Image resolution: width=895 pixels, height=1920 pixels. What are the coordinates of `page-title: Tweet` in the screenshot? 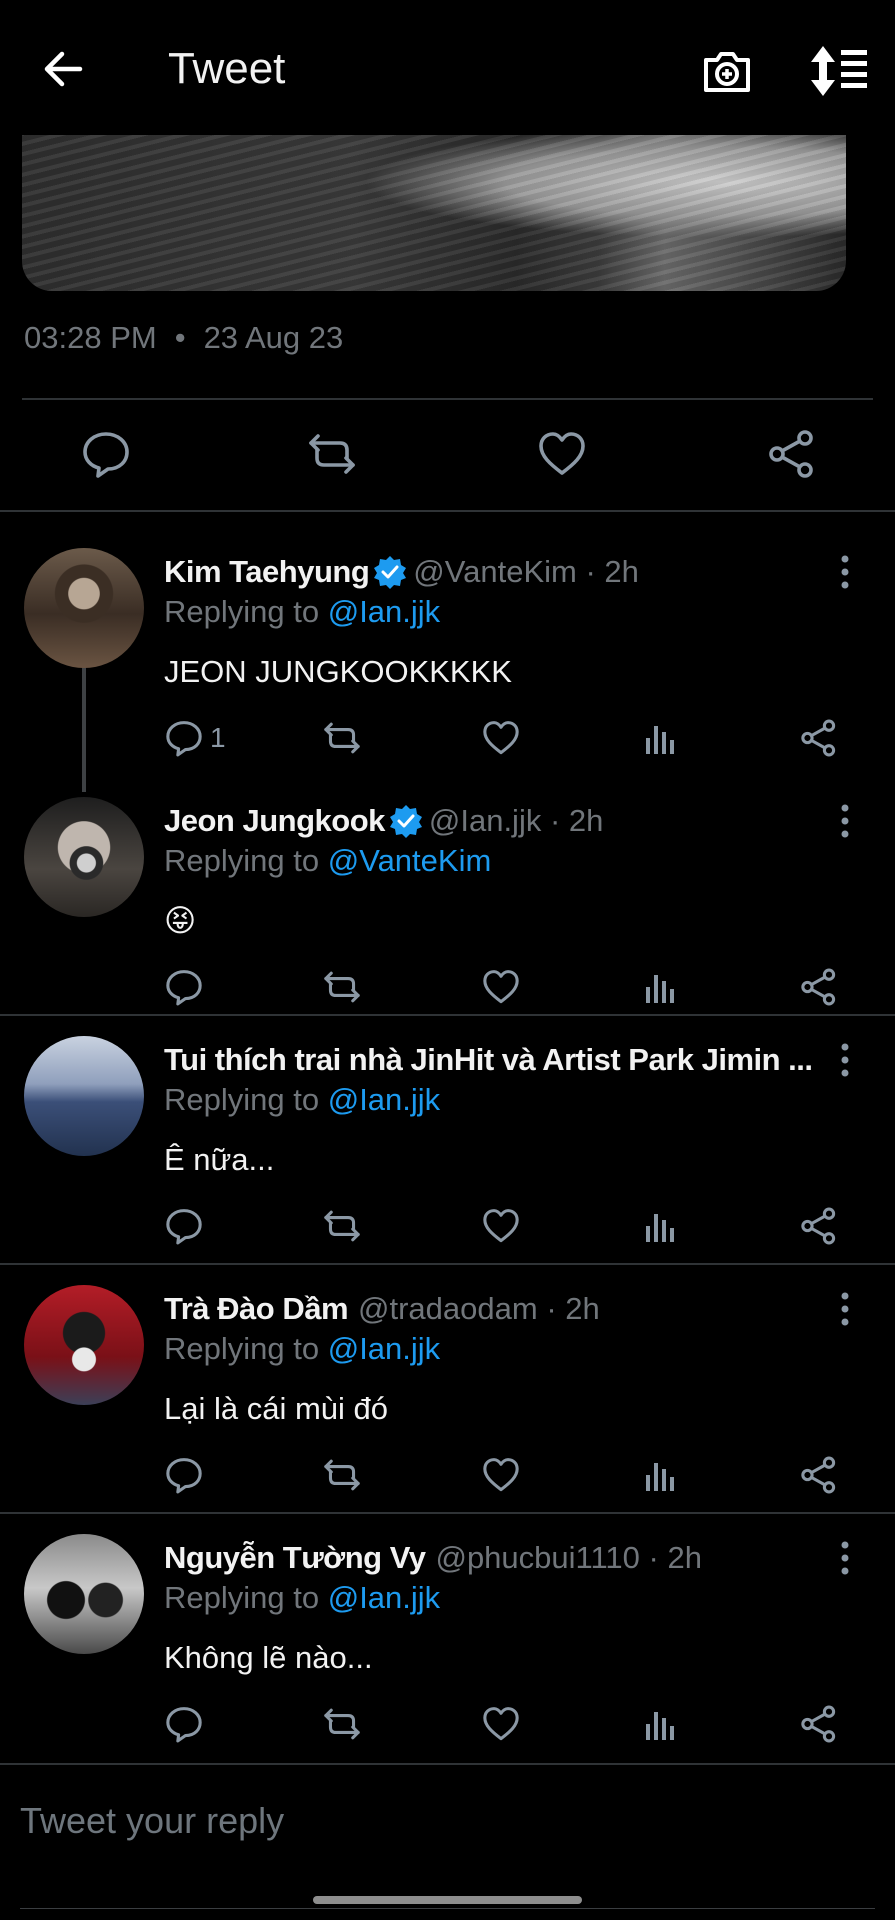 It's located at (227, 68).